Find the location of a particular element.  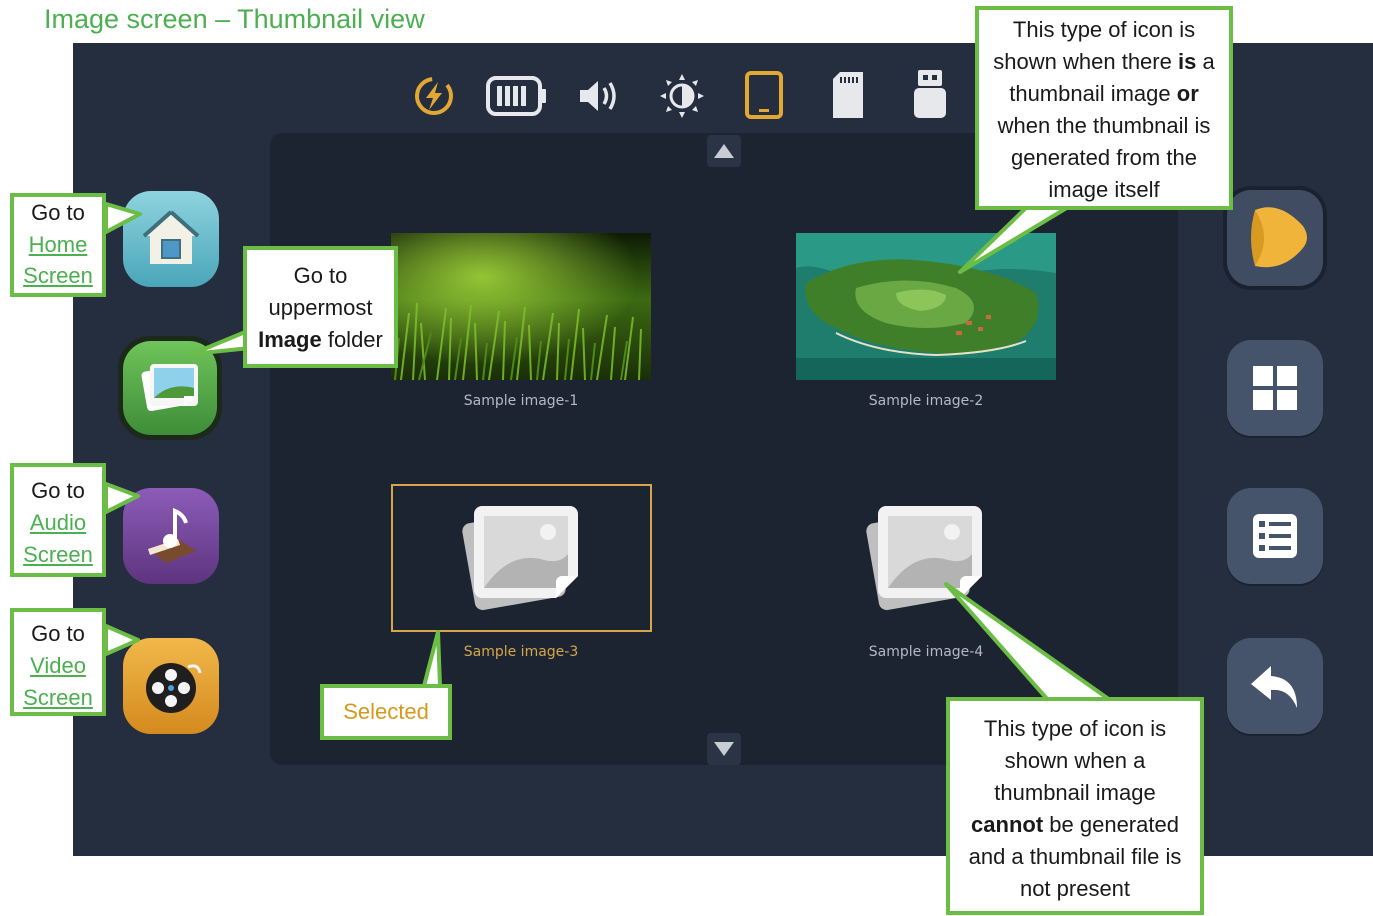

thumbnail-label-2: Sample image-2 is located at coordinates (926, 401).